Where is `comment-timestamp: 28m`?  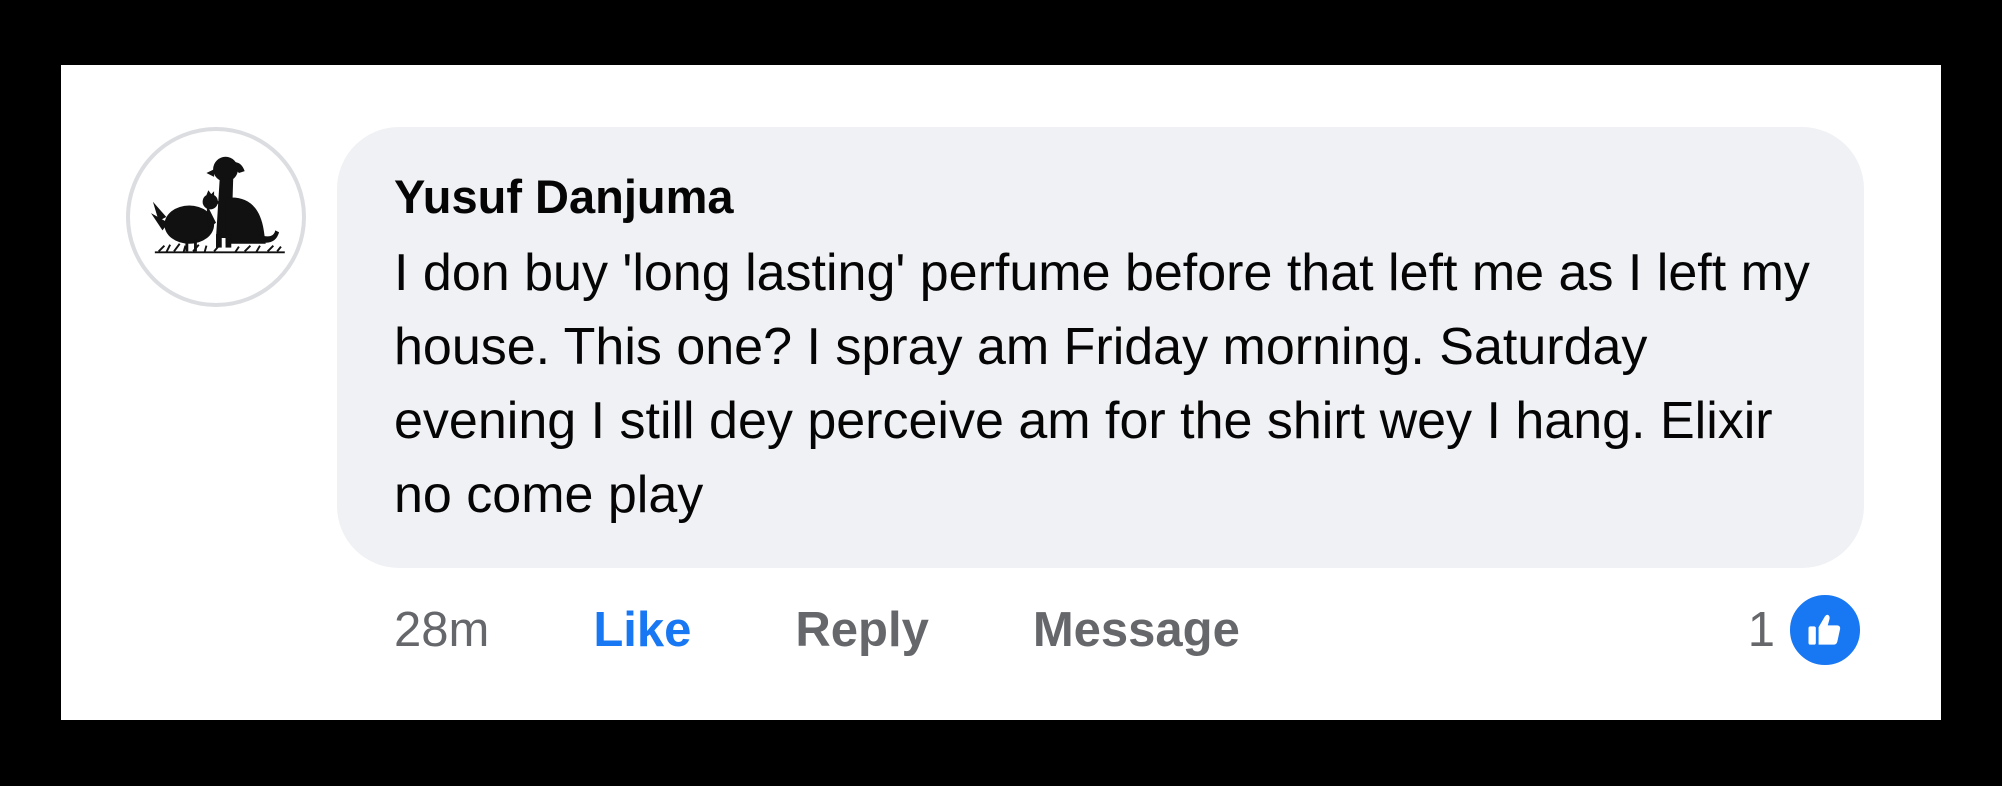 comment-timestamp: 28m is located at coordinates (441, 630).